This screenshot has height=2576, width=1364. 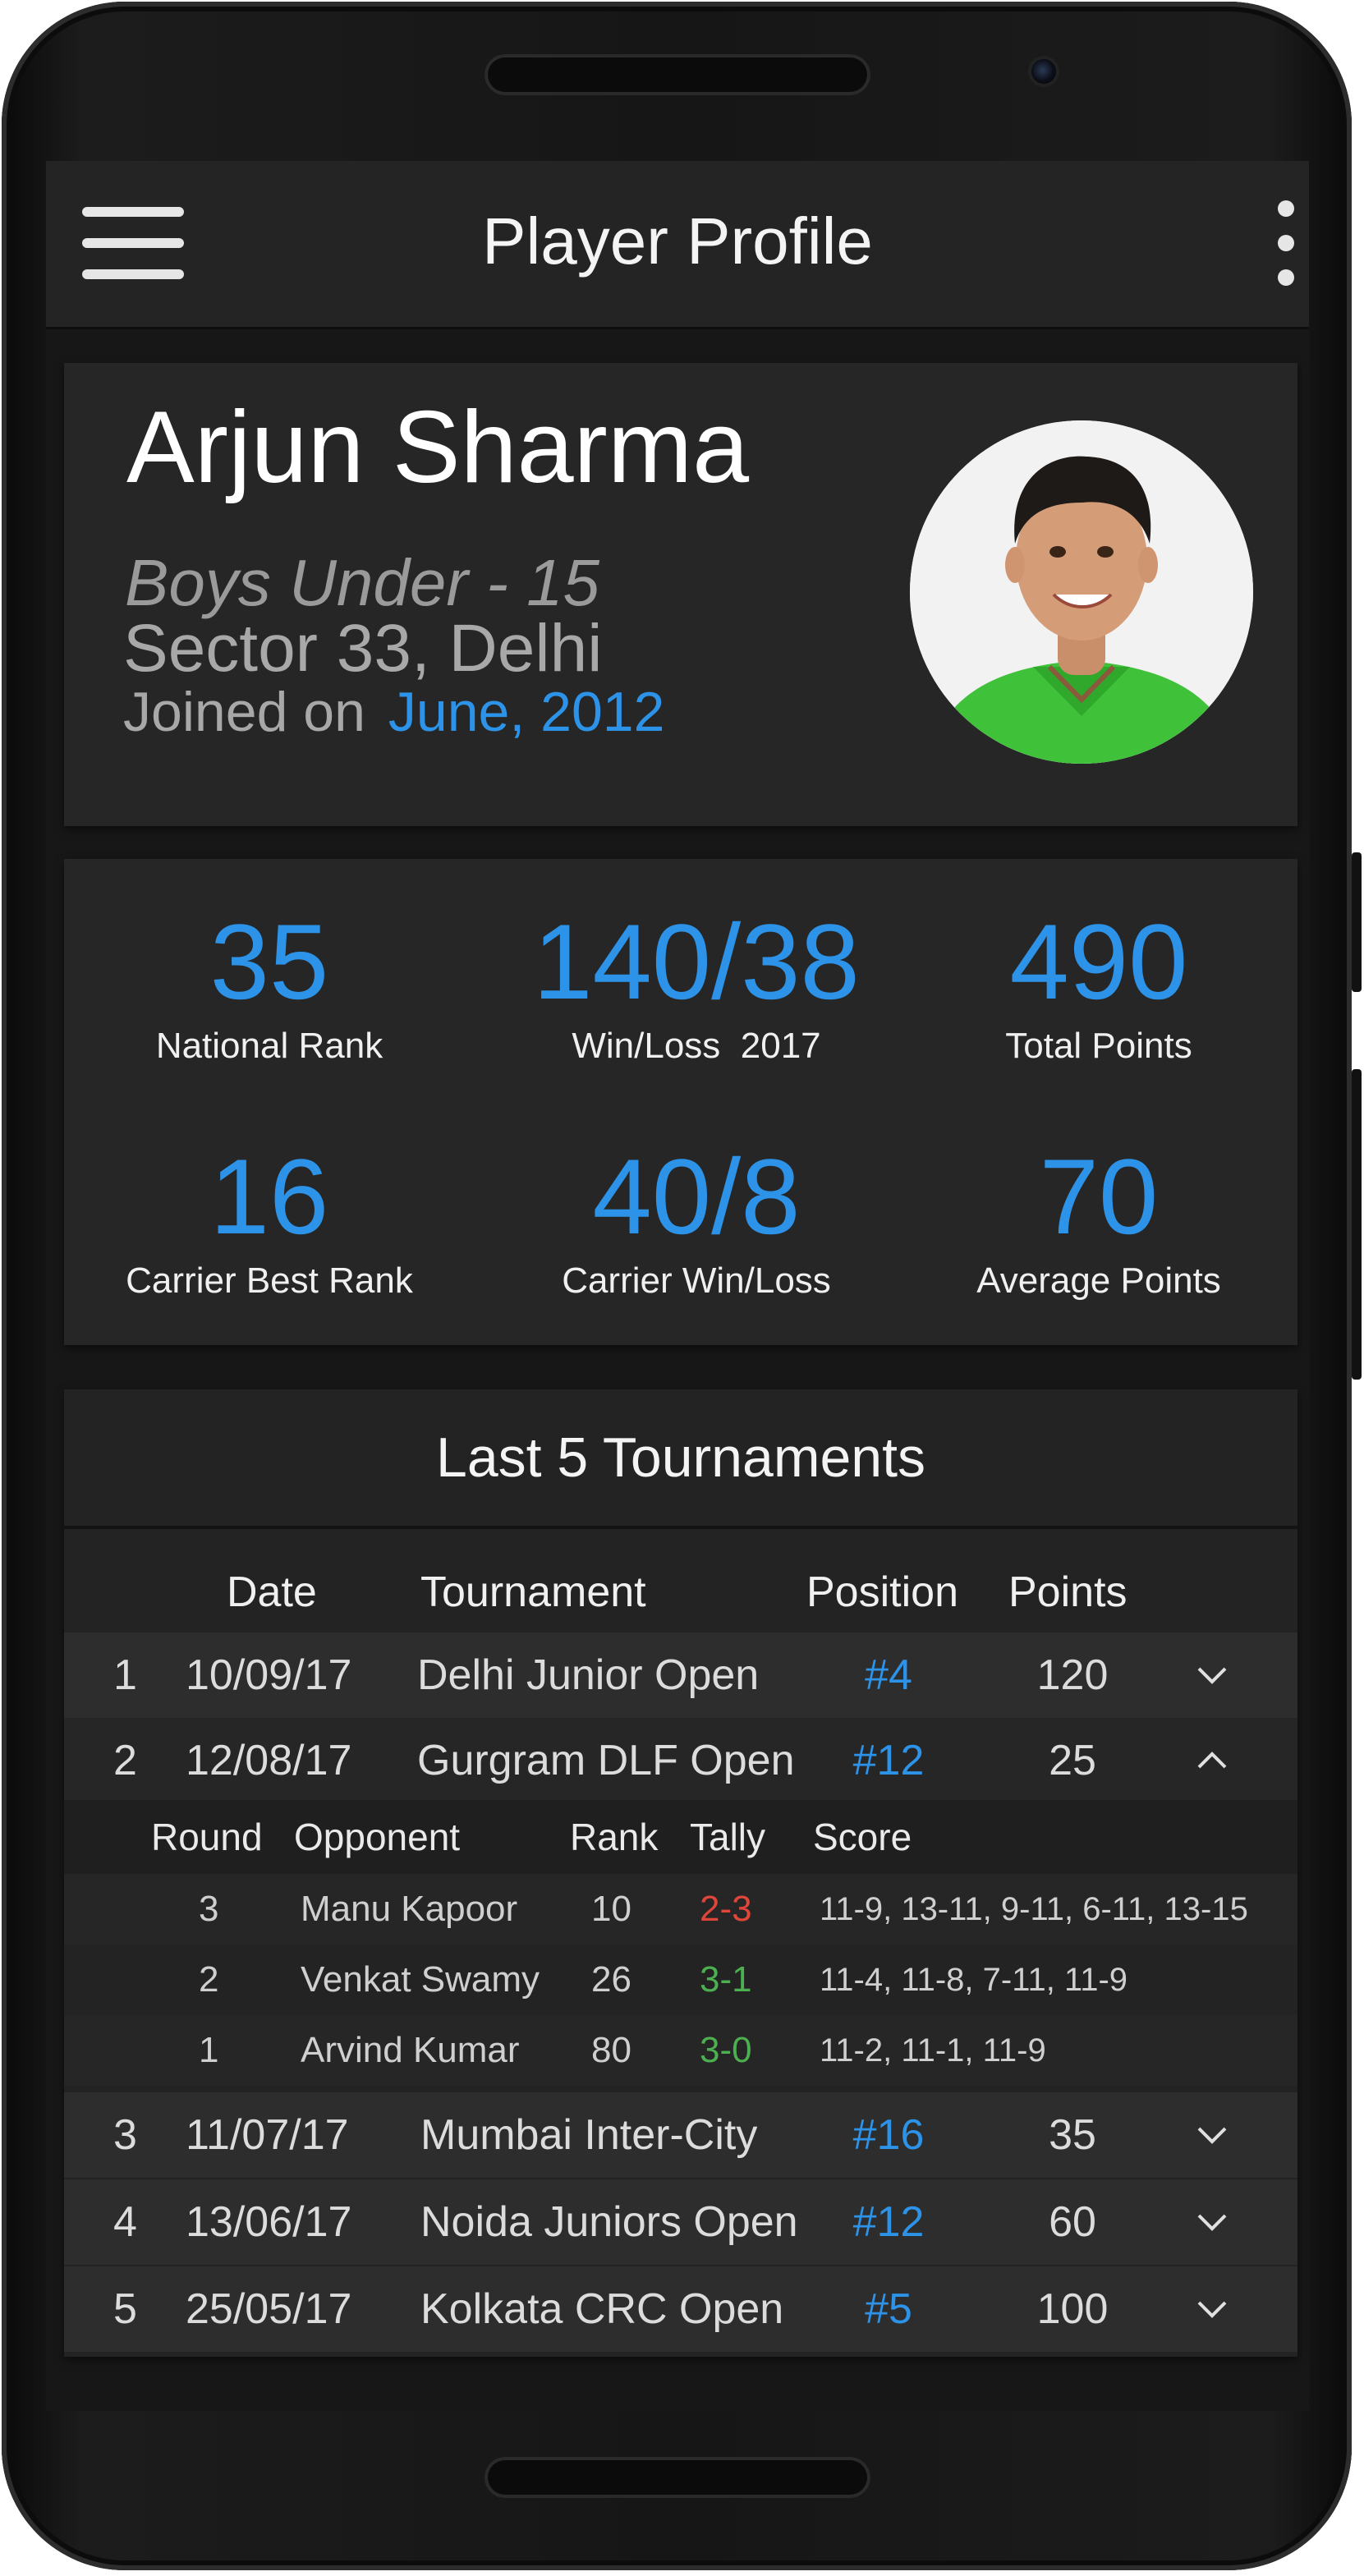 What do you see at coordinates (680, 1459) in the screenshot?
I see `tournaments-title: Last 5 Tournaments` at bounding box center [680, 1459].